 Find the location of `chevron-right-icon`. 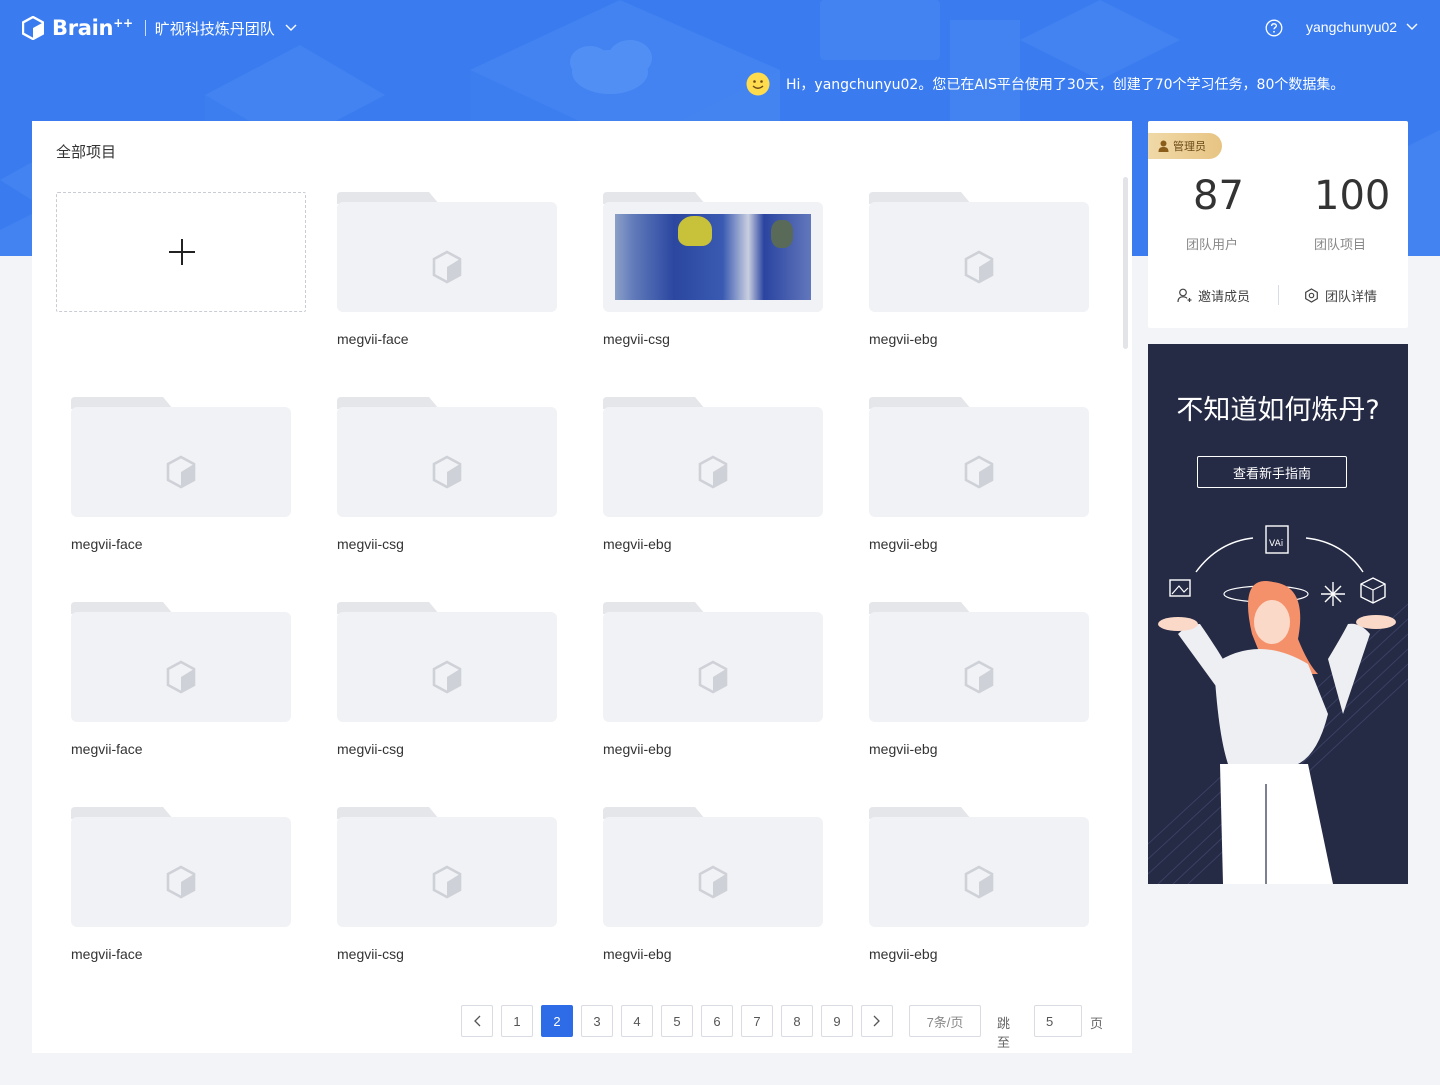

chevron-right-icon is located at coordinates (876, 1021).